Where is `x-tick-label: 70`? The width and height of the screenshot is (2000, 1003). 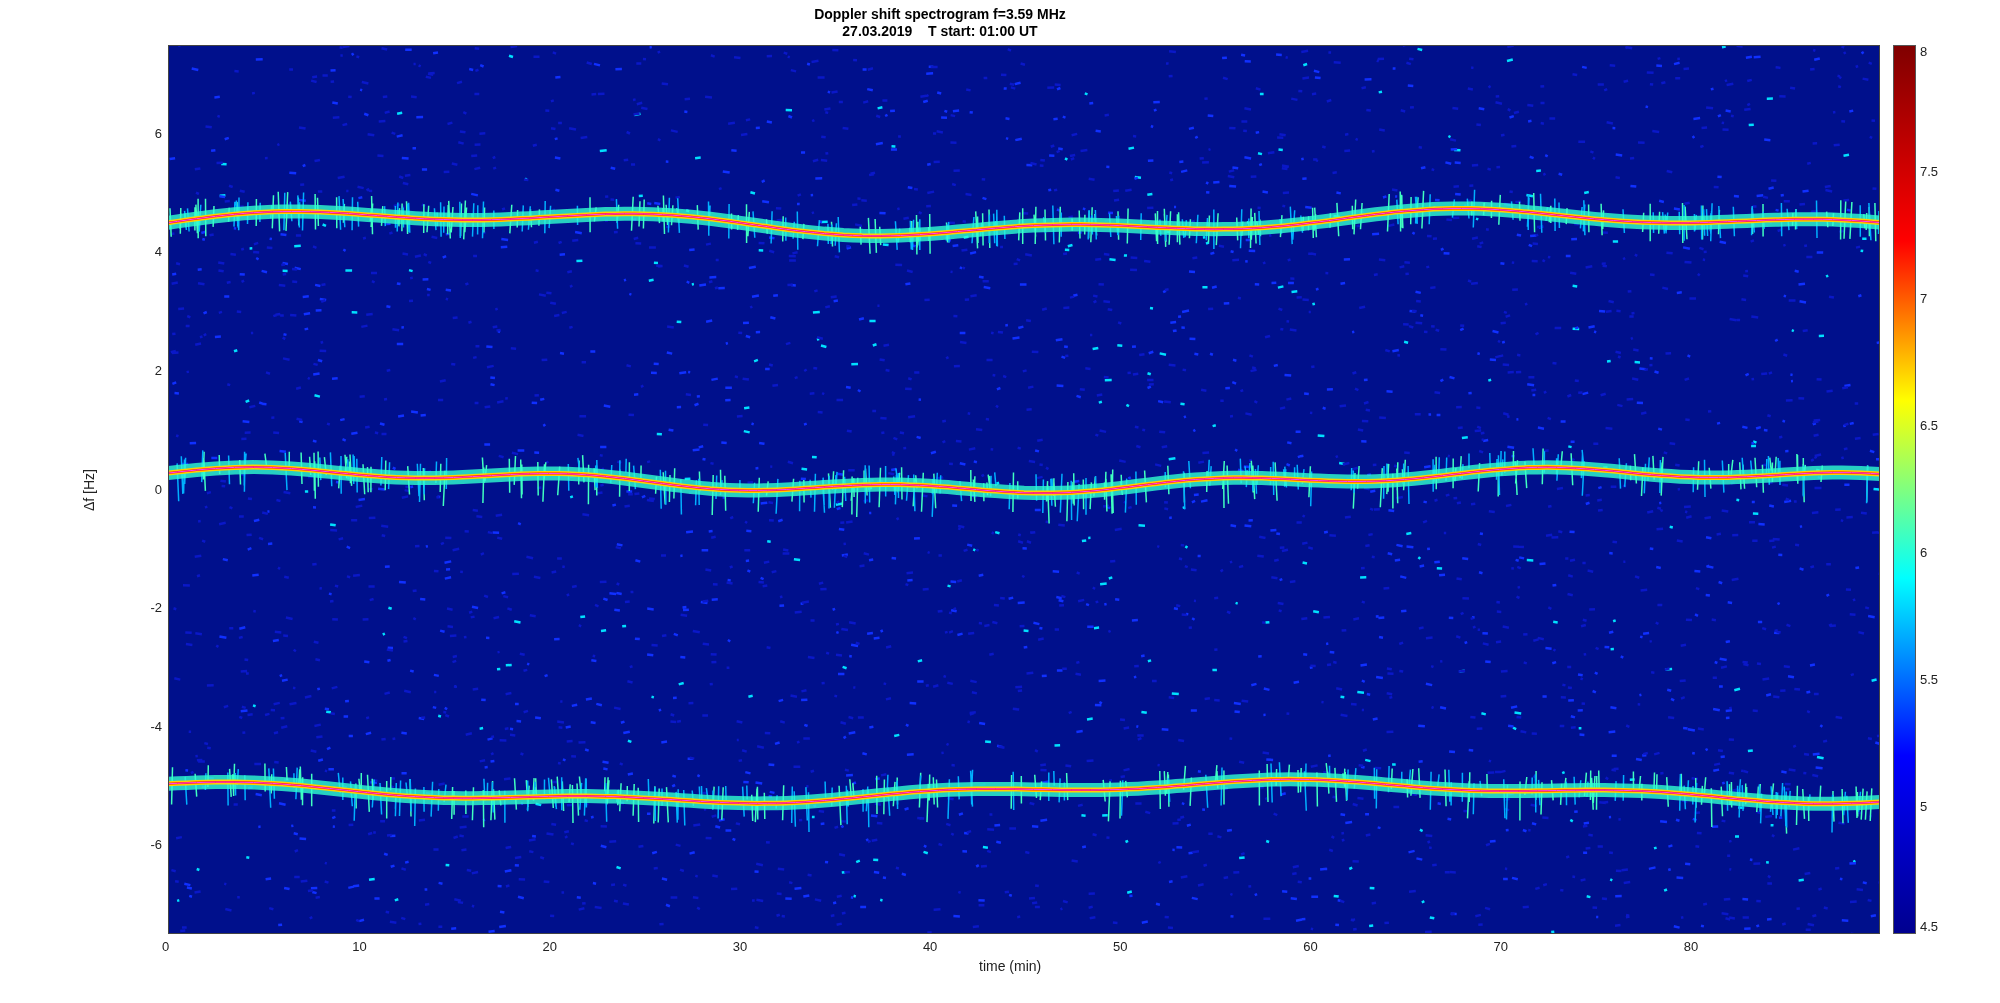
x-tick-label: 70 is located at coordinates (1500, 947).